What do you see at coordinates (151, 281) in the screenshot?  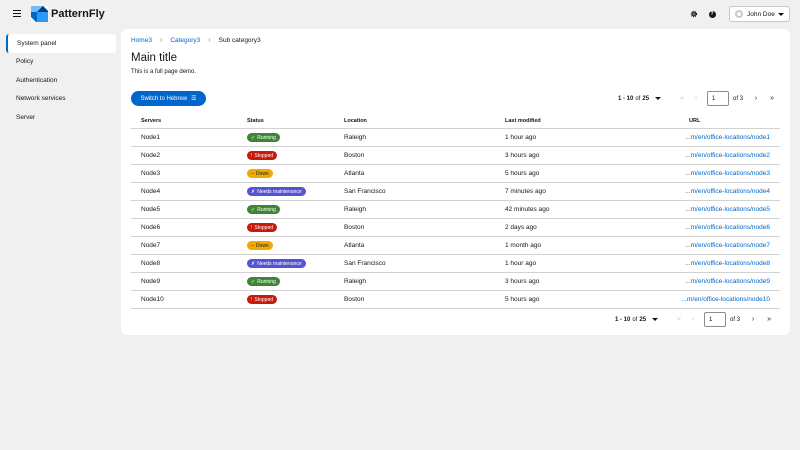 I see `server-name: Node9` at bounding box center [151, 281].